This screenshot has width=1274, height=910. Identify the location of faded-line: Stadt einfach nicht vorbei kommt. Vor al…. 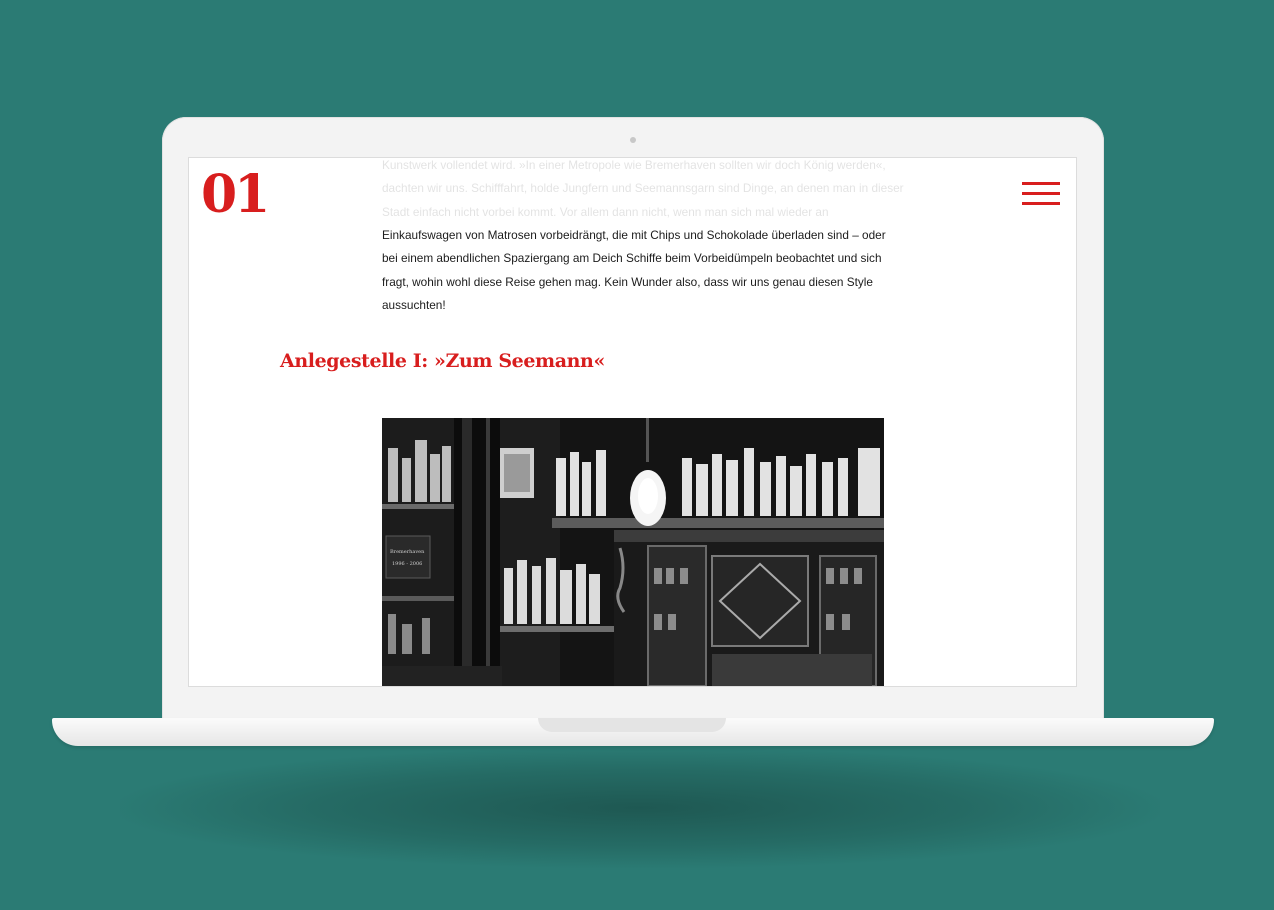
(605, 211).